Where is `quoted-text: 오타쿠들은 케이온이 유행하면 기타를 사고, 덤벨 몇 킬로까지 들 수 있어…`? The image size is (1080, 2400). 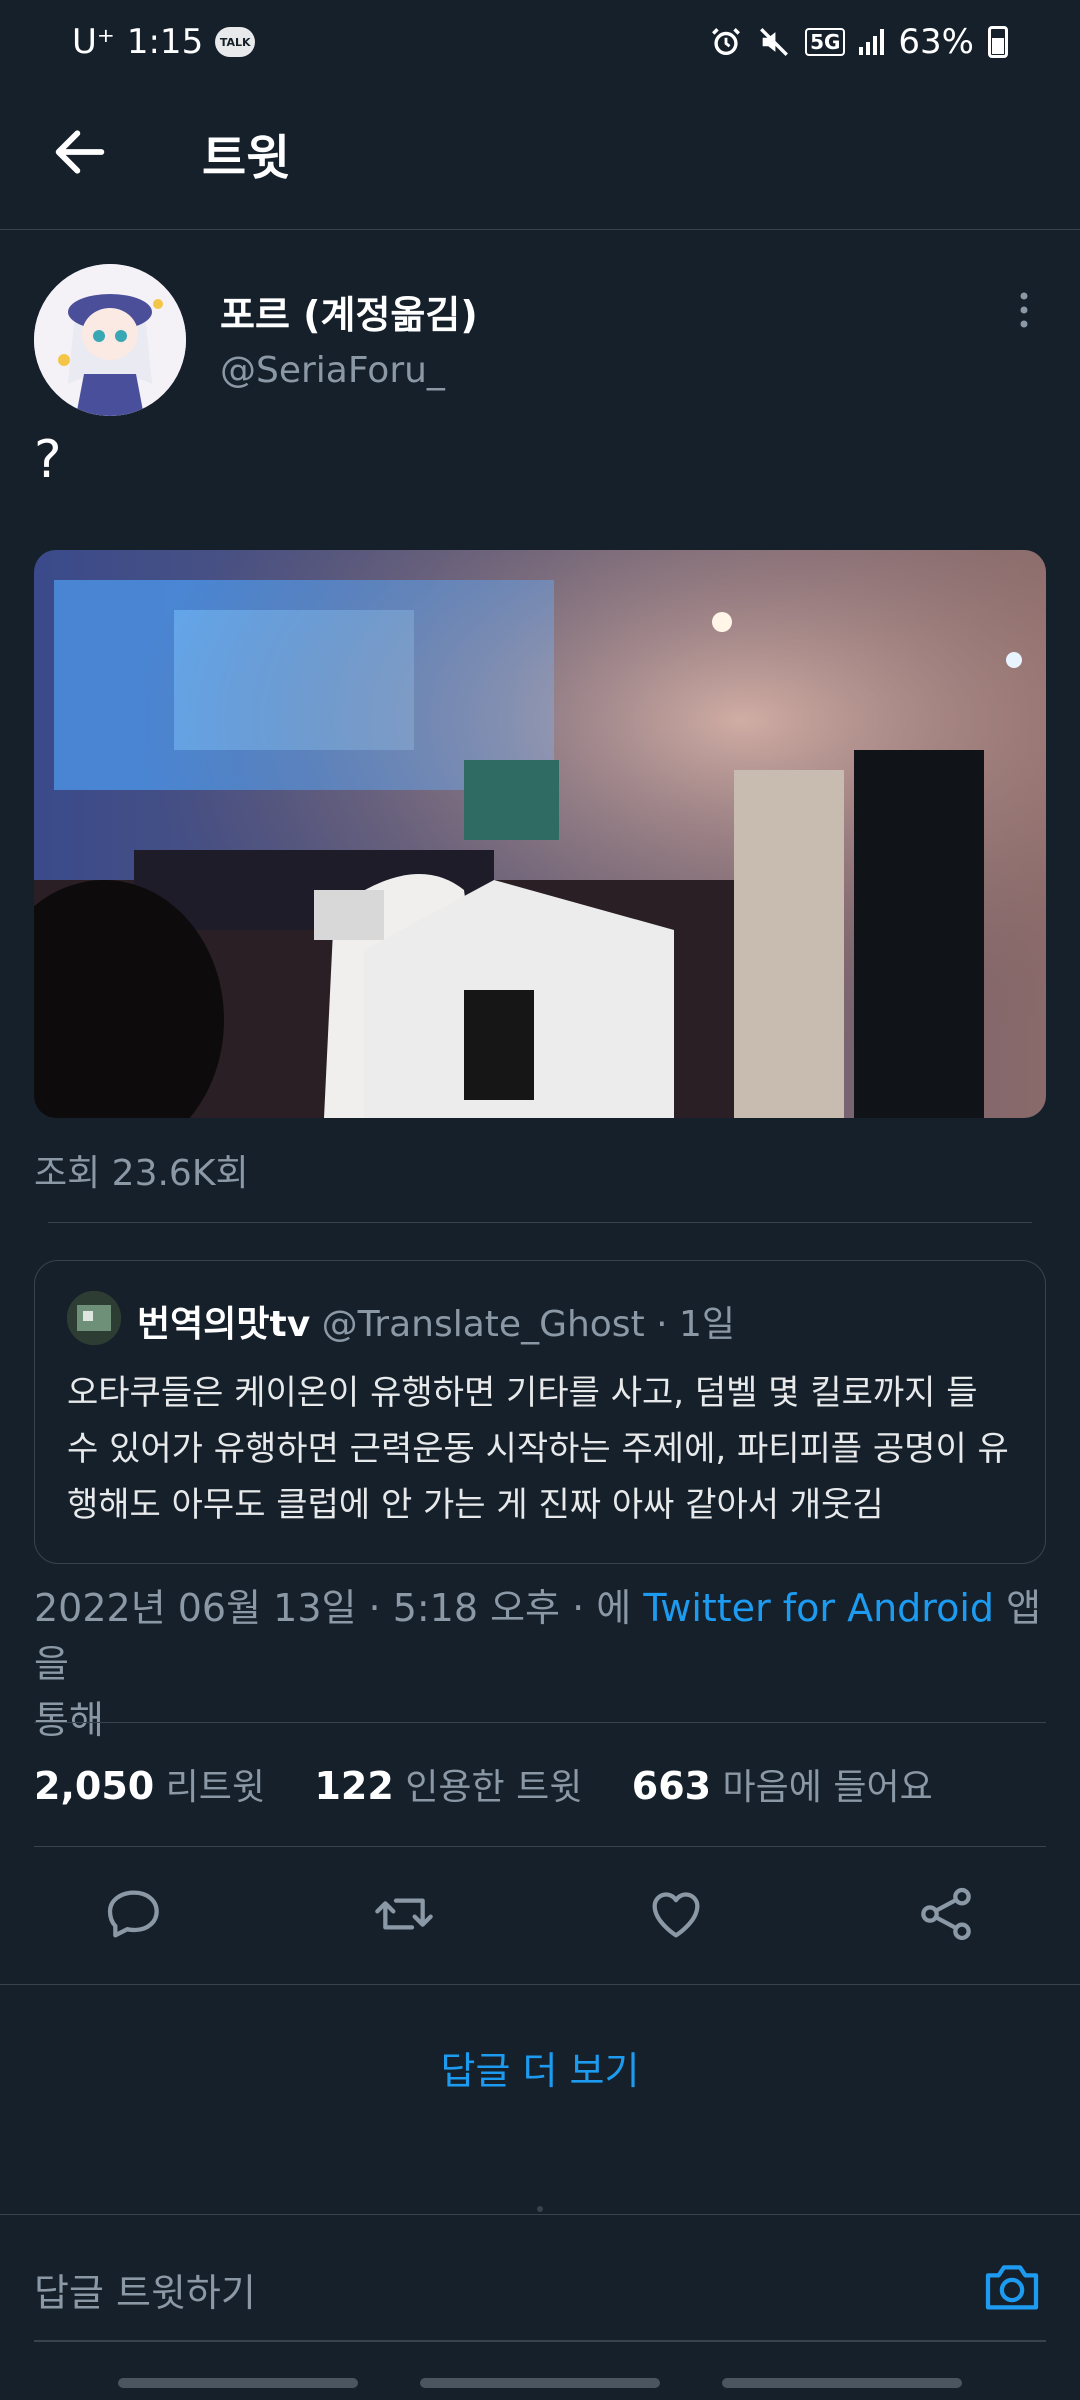
quoted-text: 오타쿠들은 케이온이 유행하면 기타를 사고, 덤벨 몇 킬로까지 들 수 있어… is located at coordinates (538, 1449).